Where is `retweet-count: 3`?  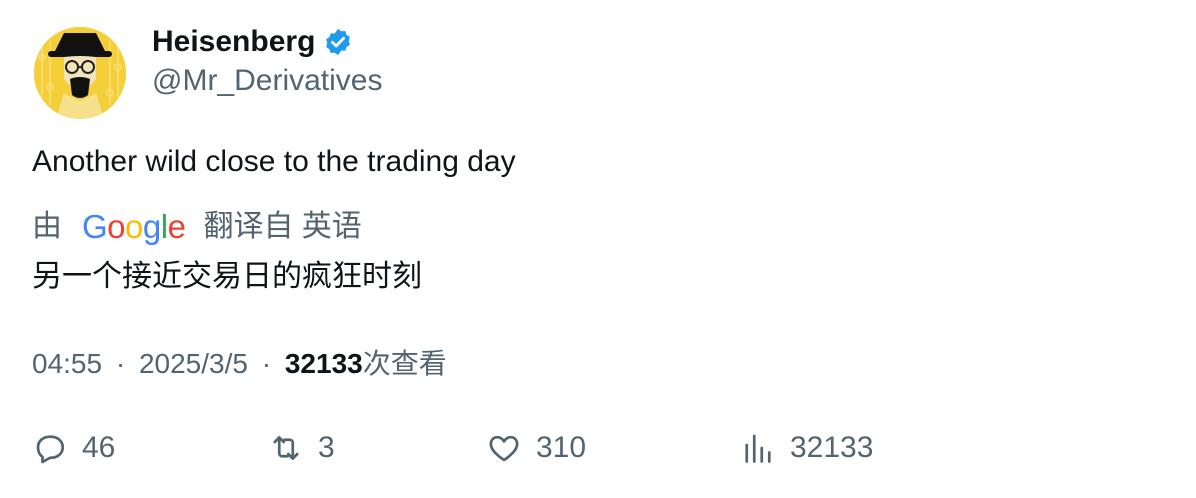
retweet-count: 3 is located at coordinates (326, 447).